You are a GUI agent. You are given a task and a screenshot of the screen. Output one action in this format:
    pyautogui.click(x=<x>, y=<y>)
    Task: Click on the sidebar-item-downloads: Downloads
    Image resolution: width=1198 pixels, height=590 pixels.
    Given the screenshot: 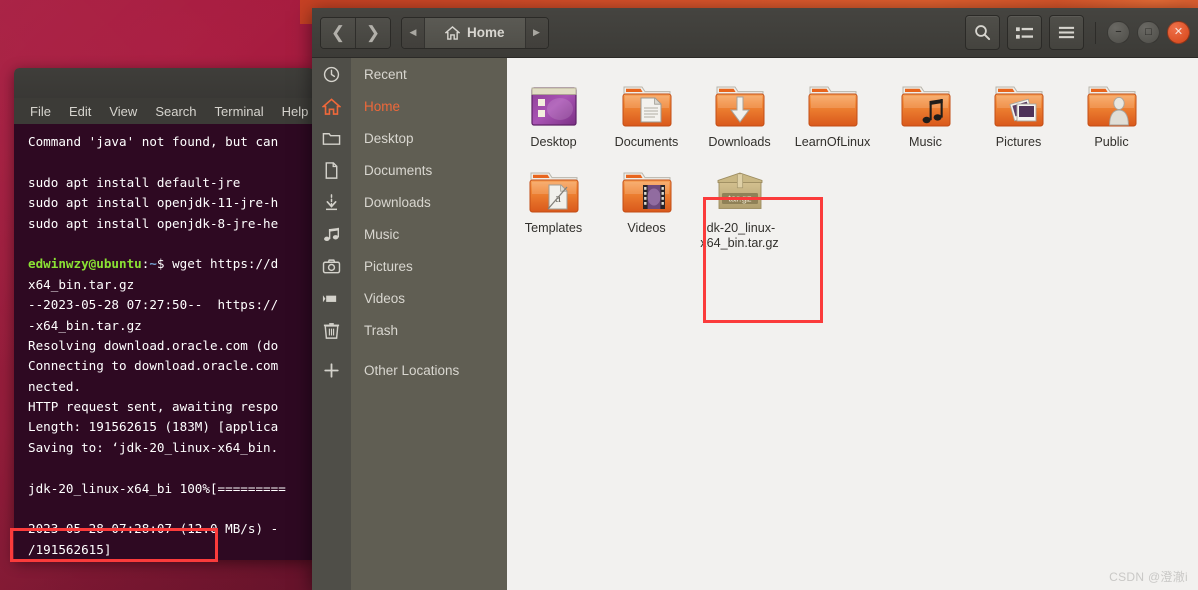 What is the action you would take?
    pyautogui.click(x=409, y=202)
    